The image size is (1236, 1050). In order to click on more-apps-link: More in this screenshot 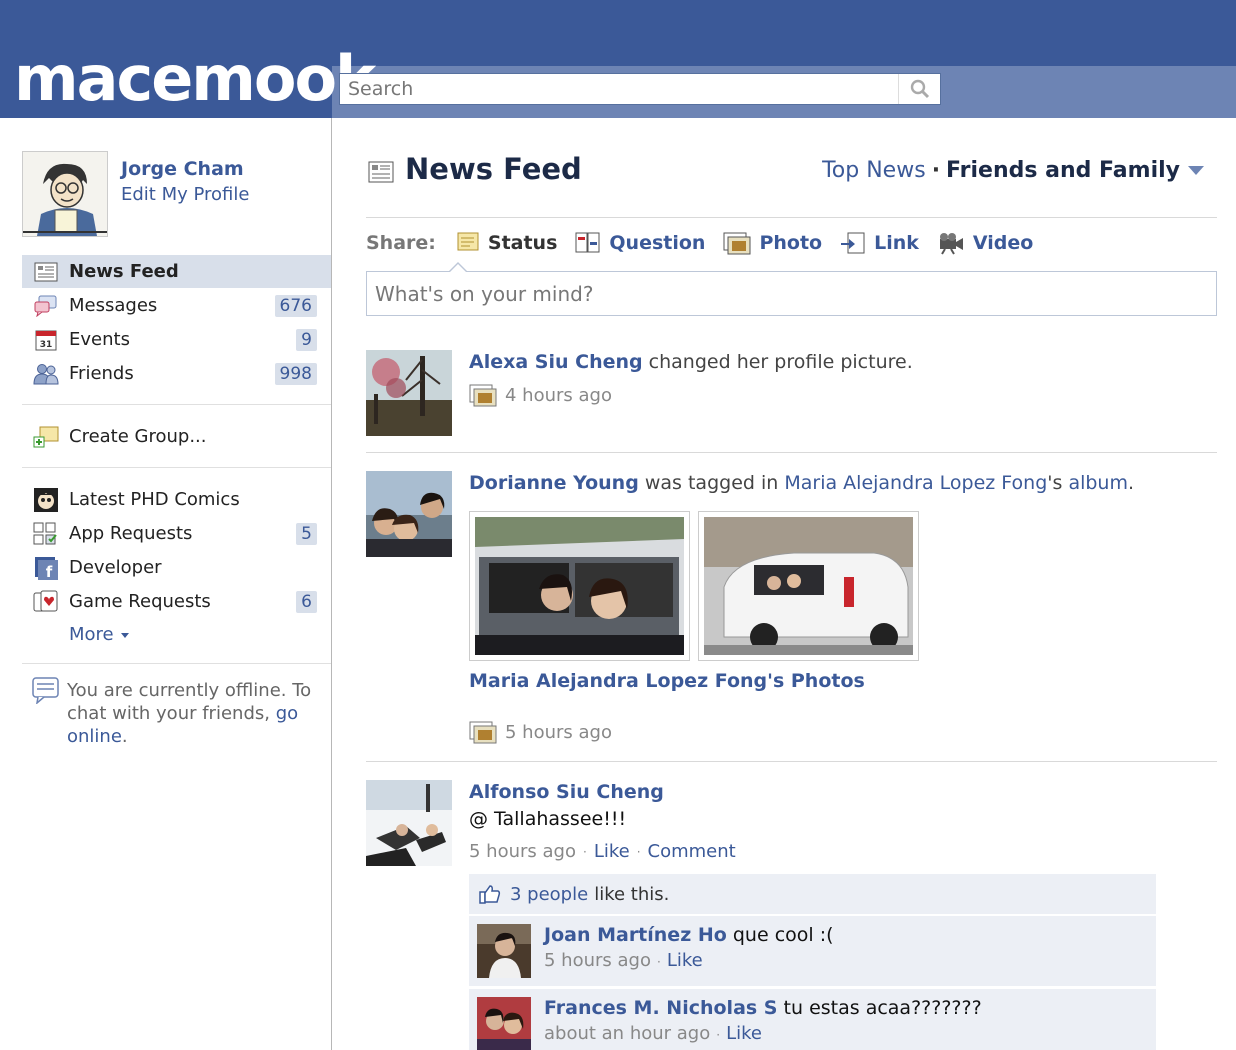, I will do `click(99, 634)`.